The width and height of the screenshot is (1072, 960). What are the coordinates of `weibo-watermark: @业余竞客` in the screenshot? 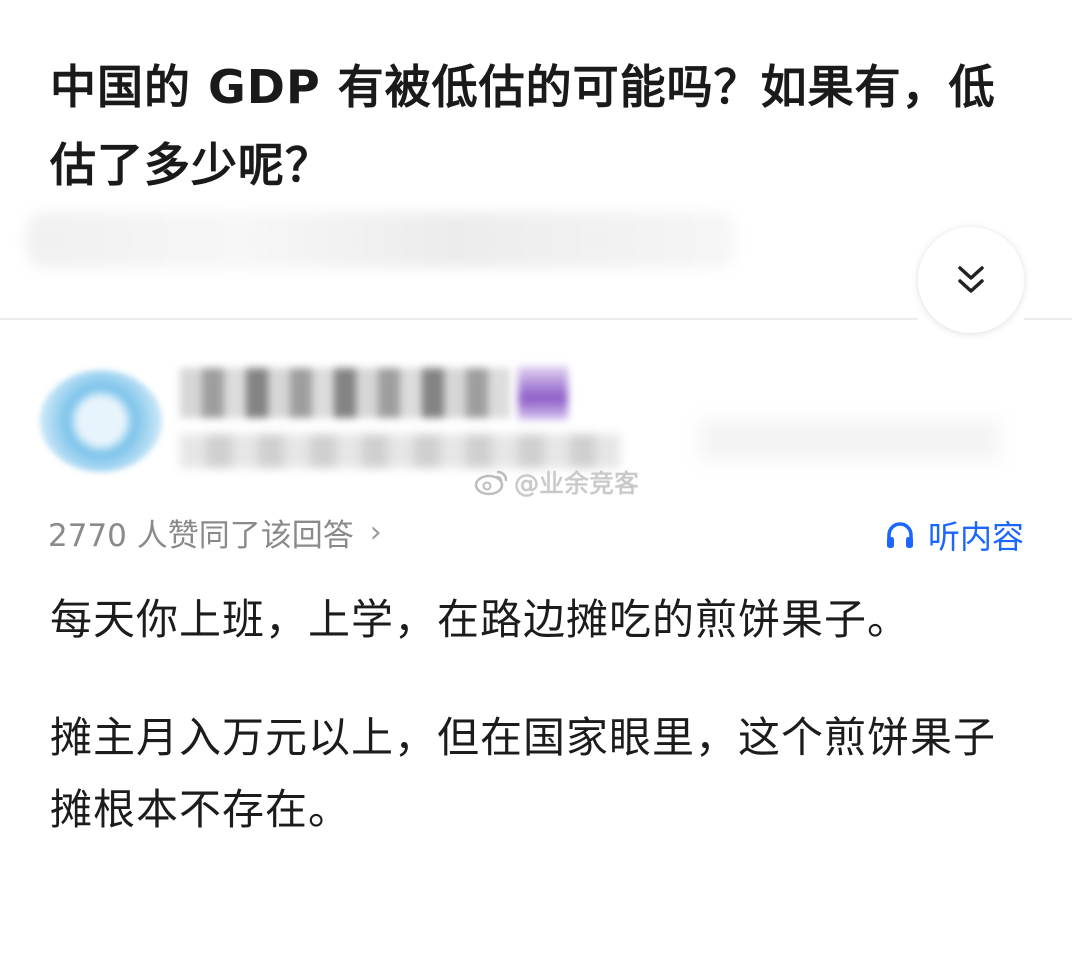 It's located at (556, 482).